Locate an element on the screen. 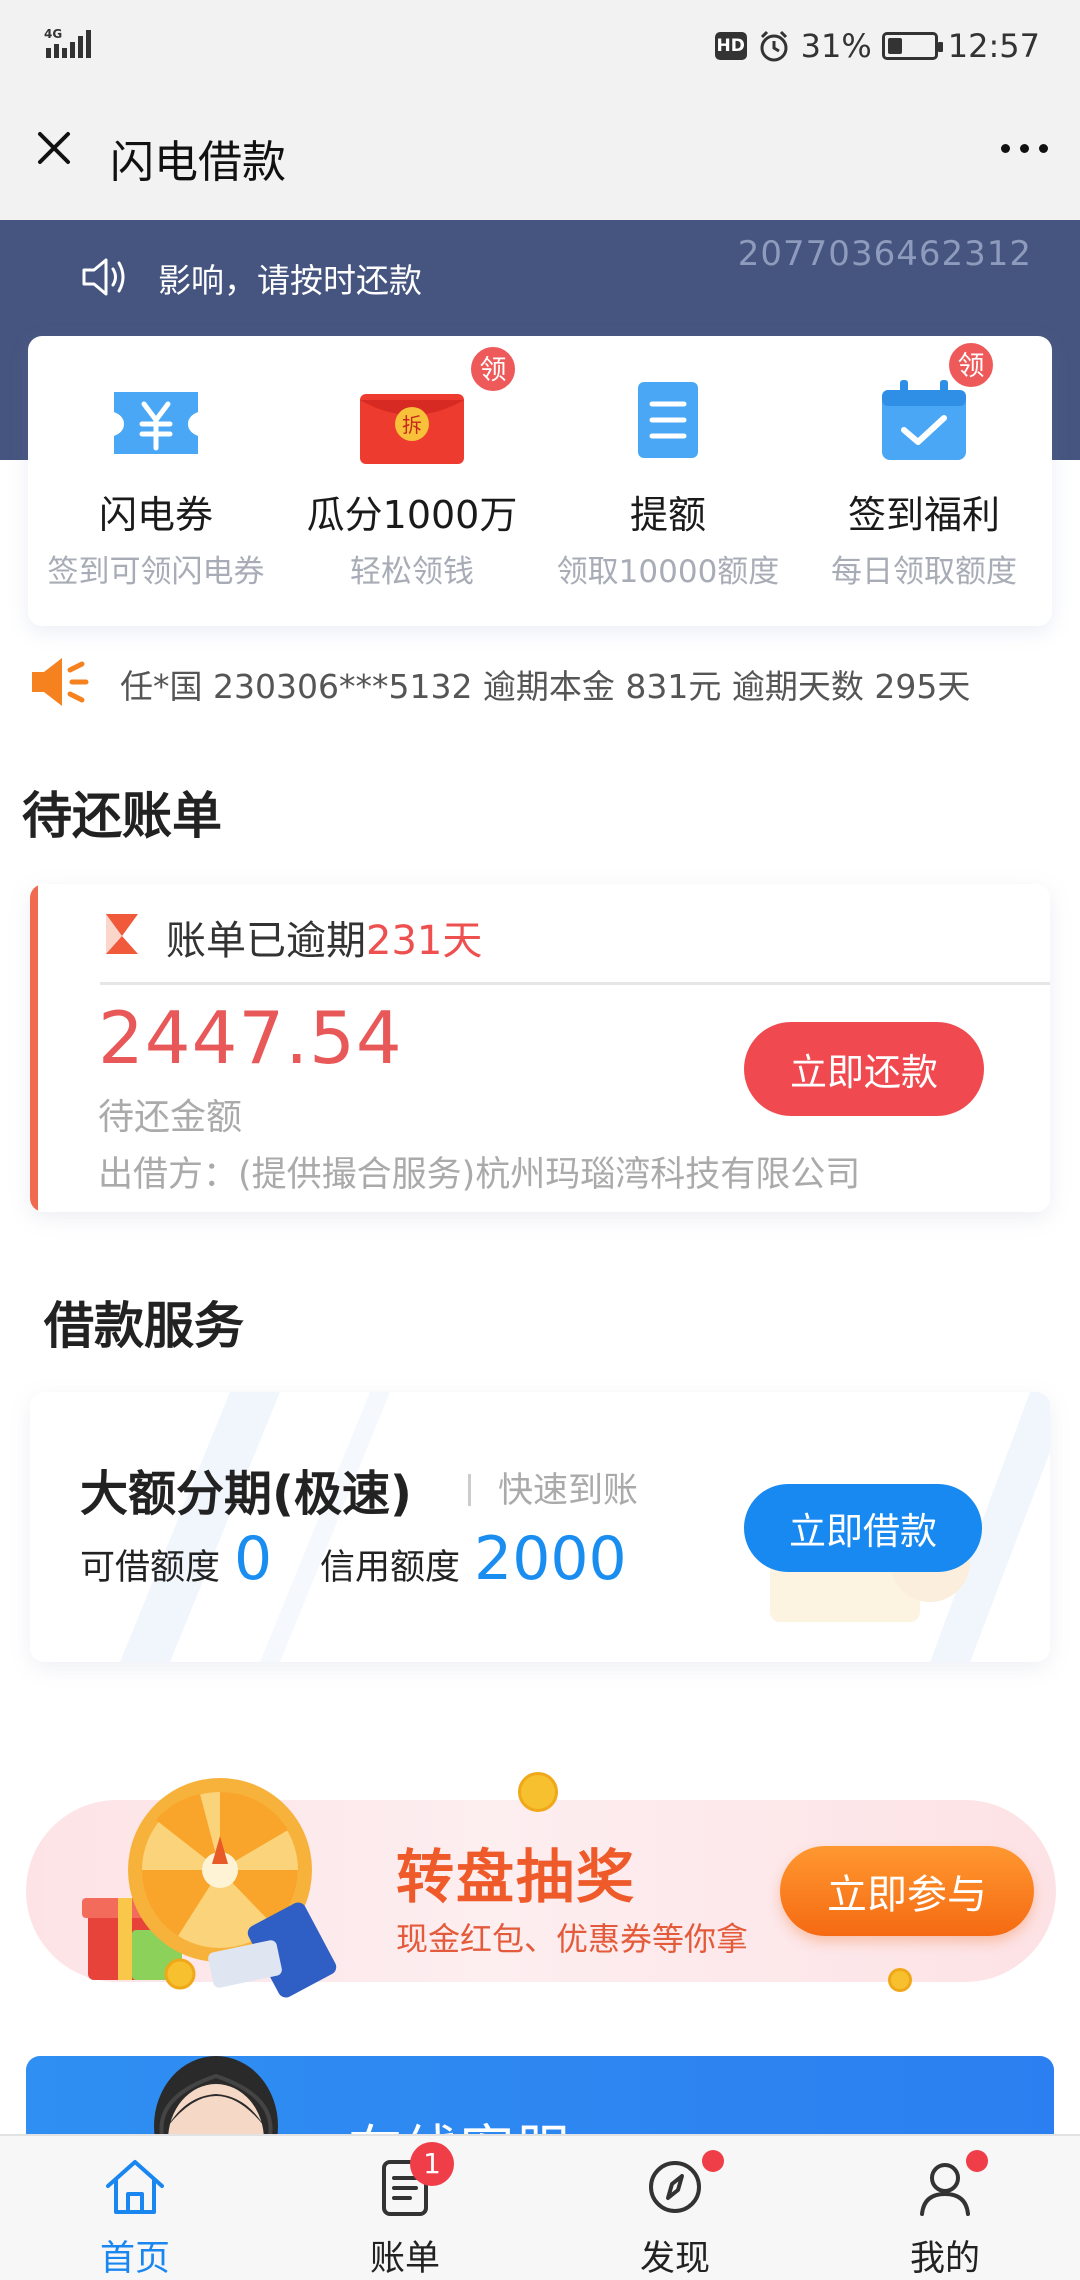 This screenshot has height=2280, width=1080. status-indicators: HD 31% 12:57 is located at coordinates (877, 46).